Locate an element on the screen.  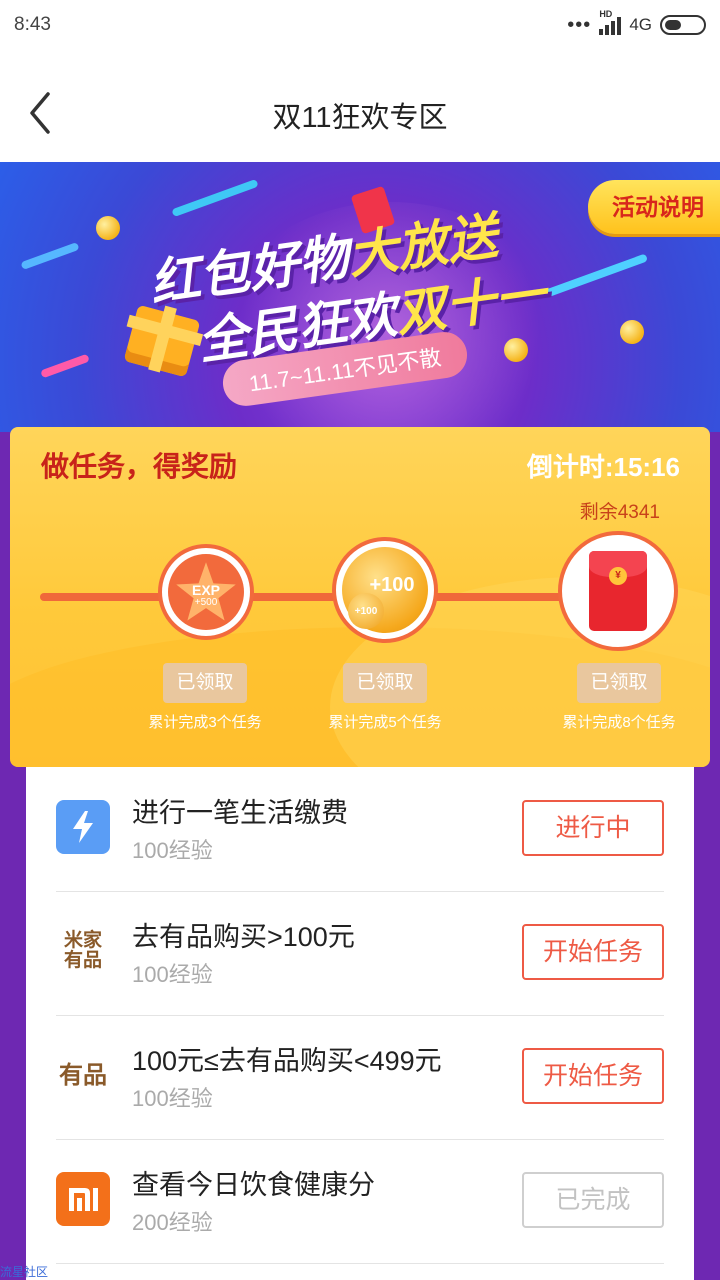
status-icons: ••• HD 4G is located at coordinates (636, 23).